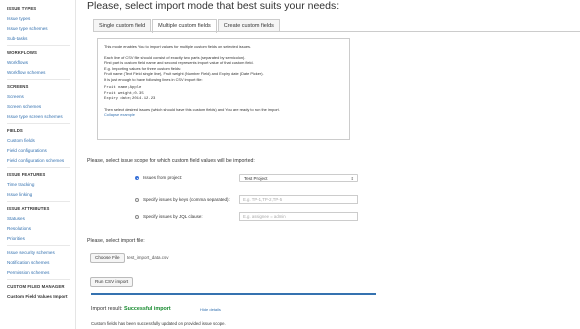  Describe the element at coordinates (28, 262) in the screenshot. I see `sidebar-item-notification-schemes: Notification schemes` at that location.